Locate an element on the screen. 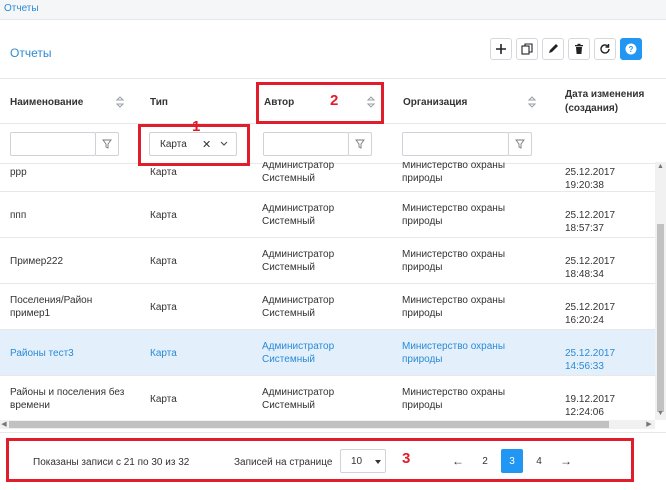  scroll-right-icon: ▶ is located at coordinates (649, 424).